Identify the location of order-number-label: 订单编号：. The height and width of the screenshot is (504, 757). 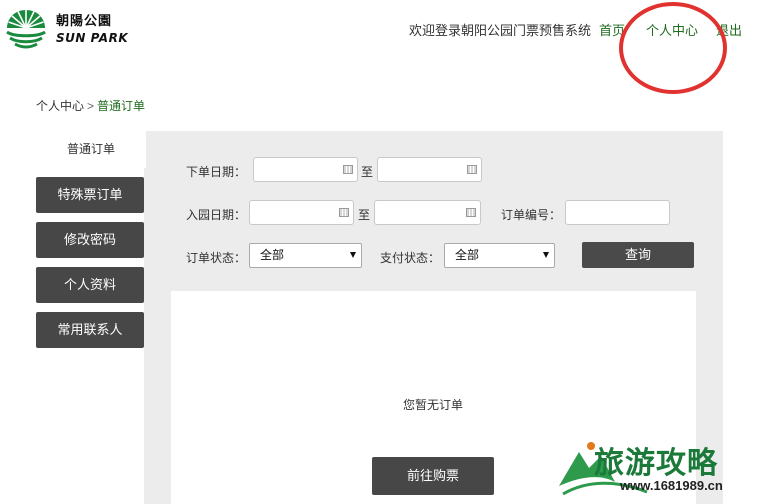
(531, 215).